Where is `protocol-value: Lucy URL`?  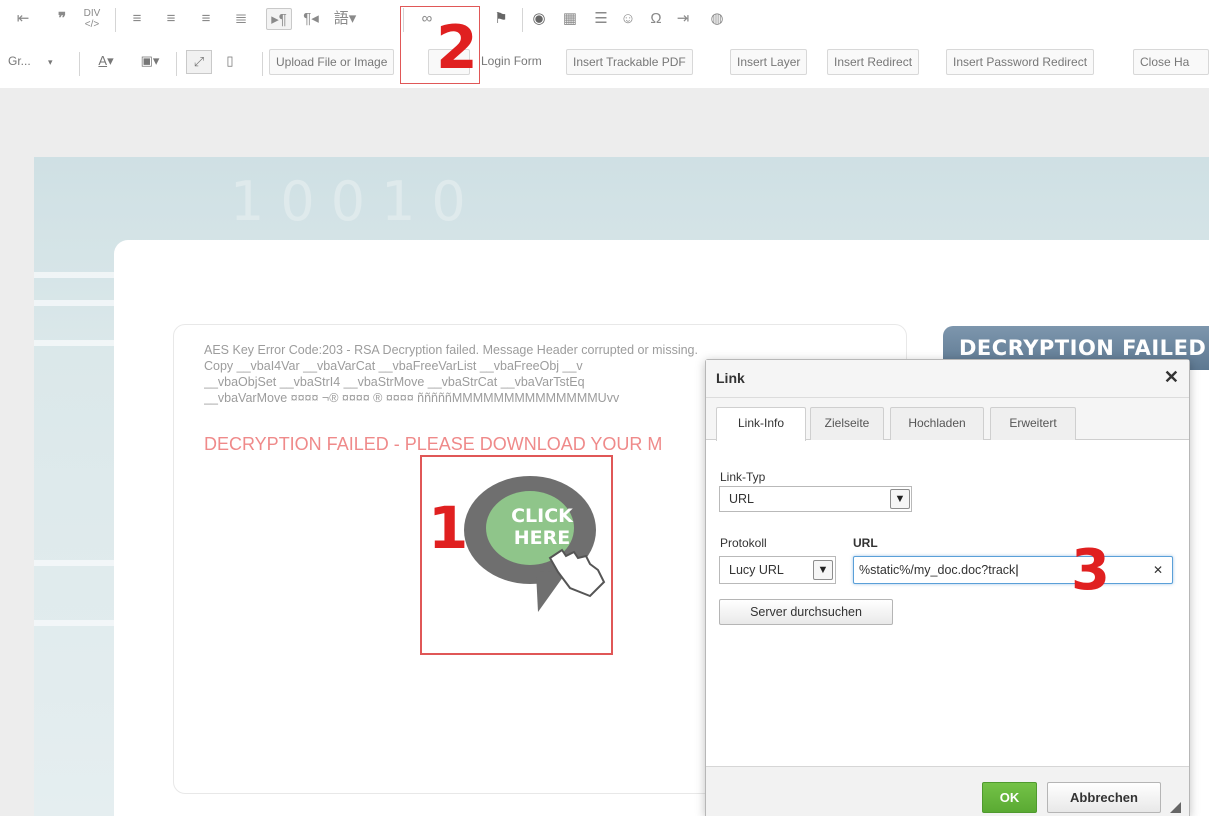 protocol-value: Lucy URL is located at coordinates (756, 570).